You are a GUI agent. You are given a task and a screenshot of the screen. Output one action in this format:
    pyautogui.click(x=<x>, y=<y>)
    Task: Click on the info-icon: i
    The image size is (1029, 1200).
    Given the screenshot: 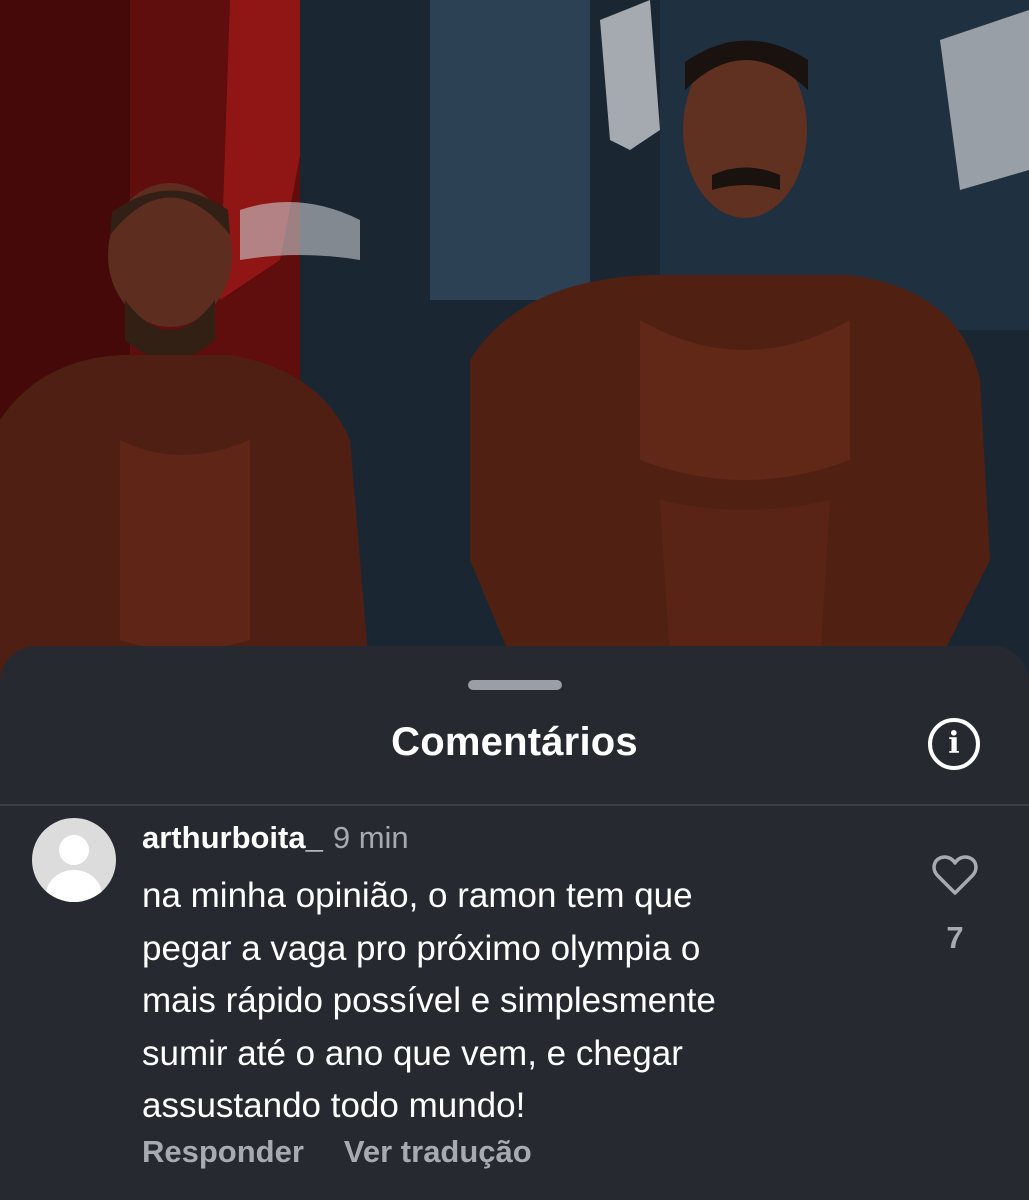 What is the action you would take?
    pyautogui.click(x=954, y=744)
    